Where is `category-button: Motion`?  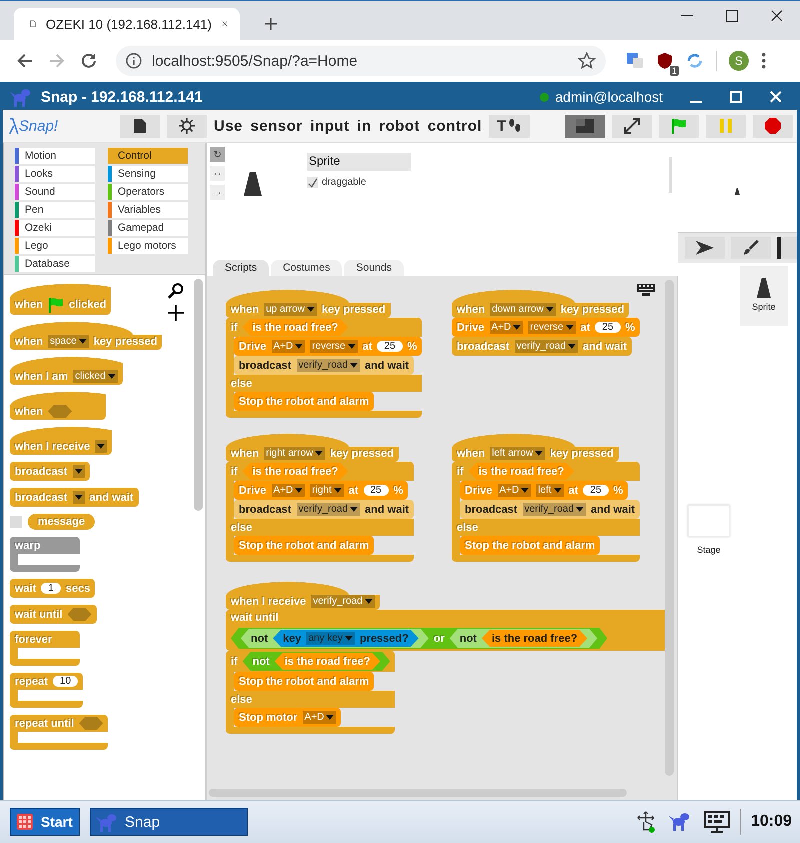
category-button: Motion is located at coordinates (55, 156).